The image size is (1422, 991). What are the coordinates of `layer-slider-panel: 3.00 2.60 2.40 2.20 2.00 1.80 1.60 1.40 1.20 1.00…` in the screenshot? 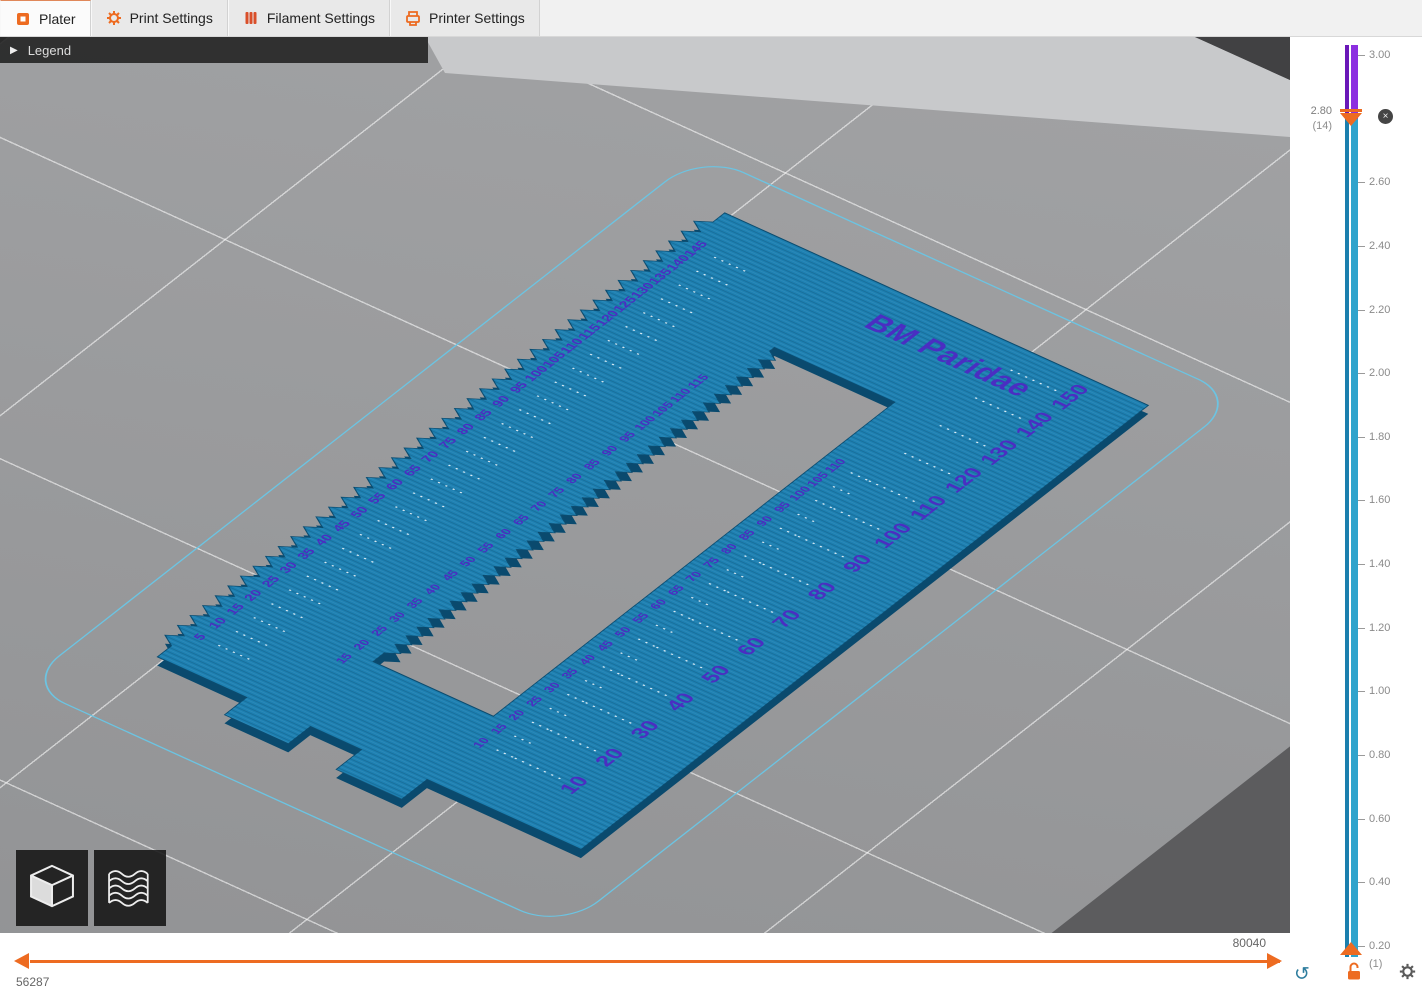 It's located at (1356, 514).